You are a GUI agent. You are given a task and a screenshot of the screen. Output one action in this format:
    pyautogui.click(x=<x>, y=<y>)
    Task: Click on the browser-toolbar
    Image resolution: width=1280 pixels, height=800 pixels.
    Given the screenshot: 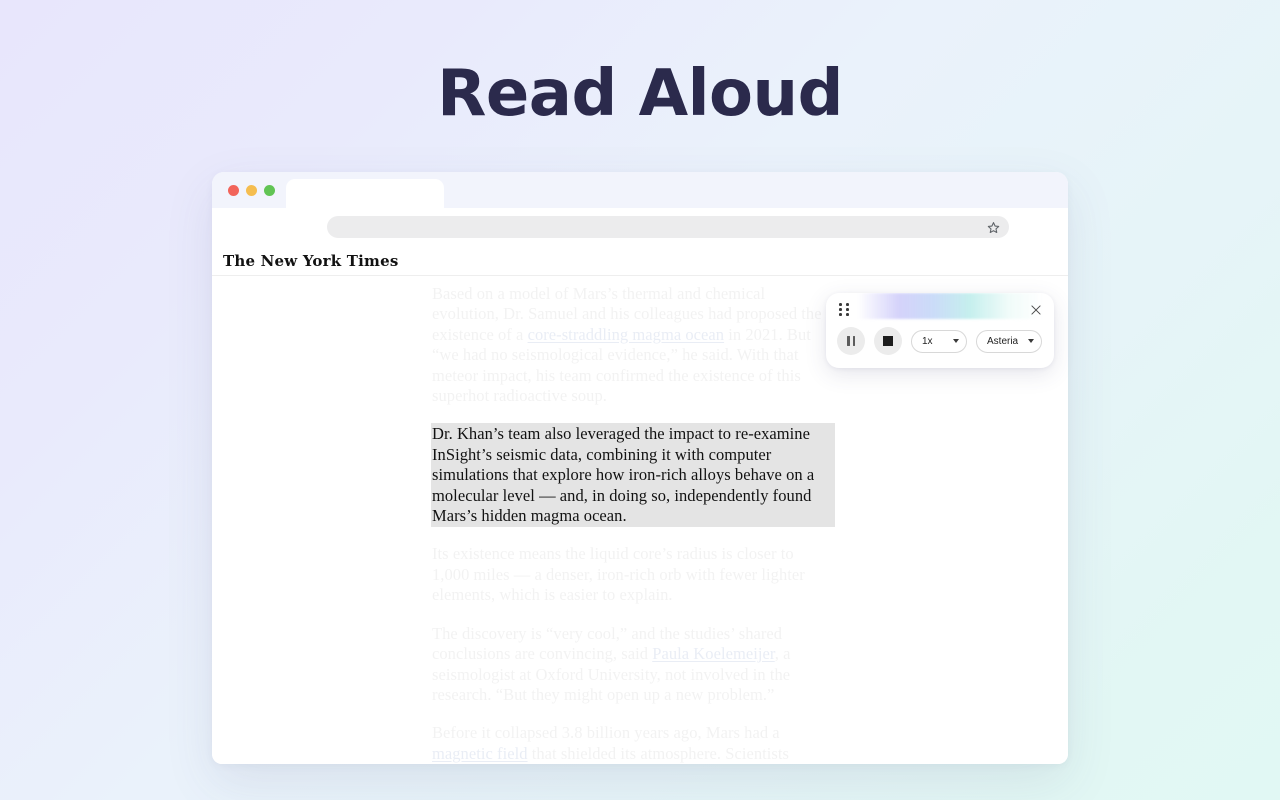 What is the action you would take?
    pyautogui.click(x=640, y=227)
    